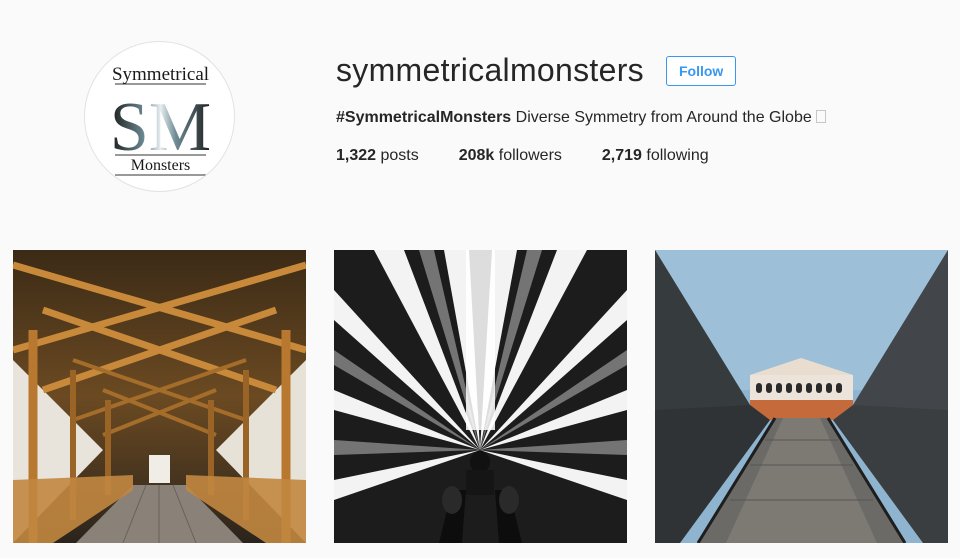  Describe the element at coordinates (701, 71) in the screenshot. I see `follow-button: Follow` at that location.